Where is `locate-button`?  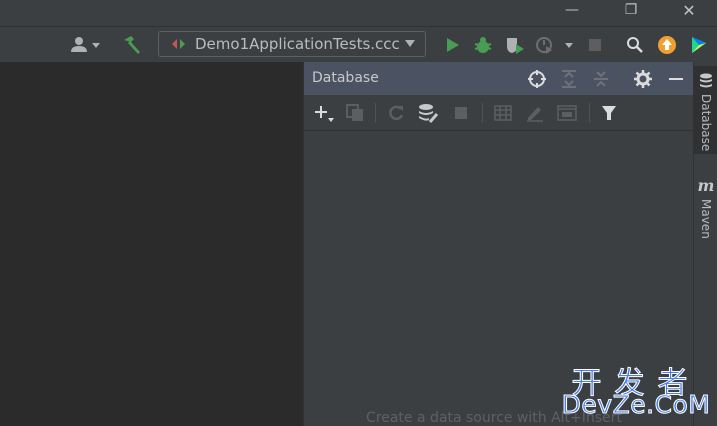
locate-button is located at coordinates (537, 79).